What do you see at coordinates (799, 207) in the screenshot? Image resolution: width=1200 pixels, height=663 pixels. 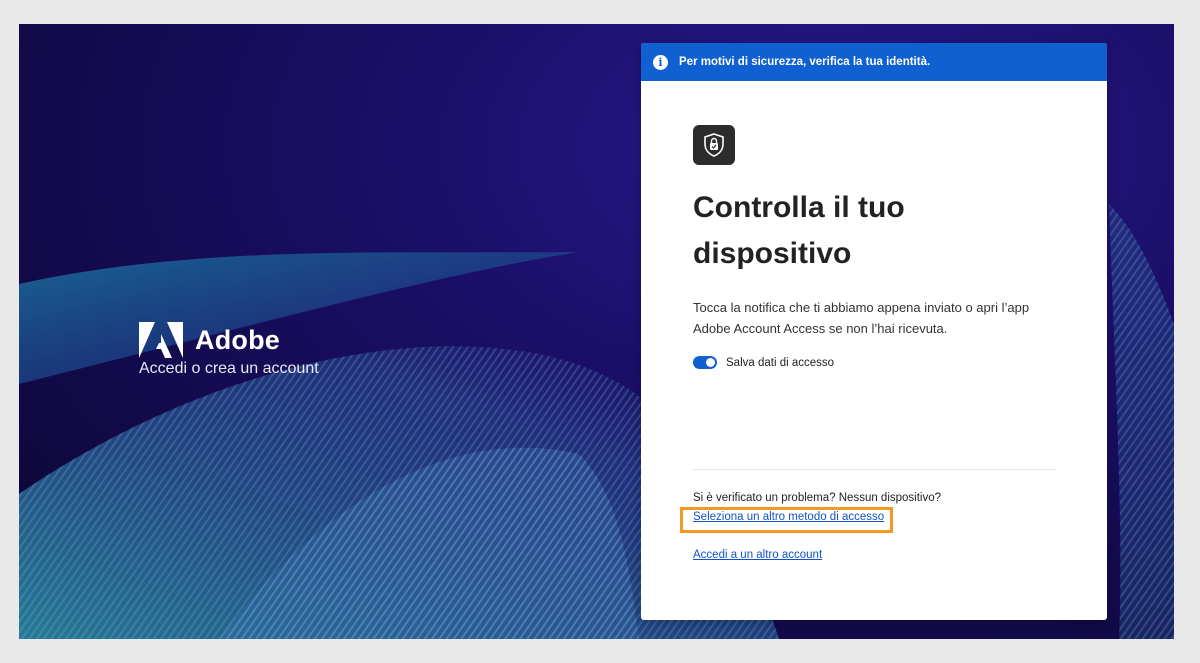 I see `title-line-1: Controlla il tuo` at bounding box center [799, 207].